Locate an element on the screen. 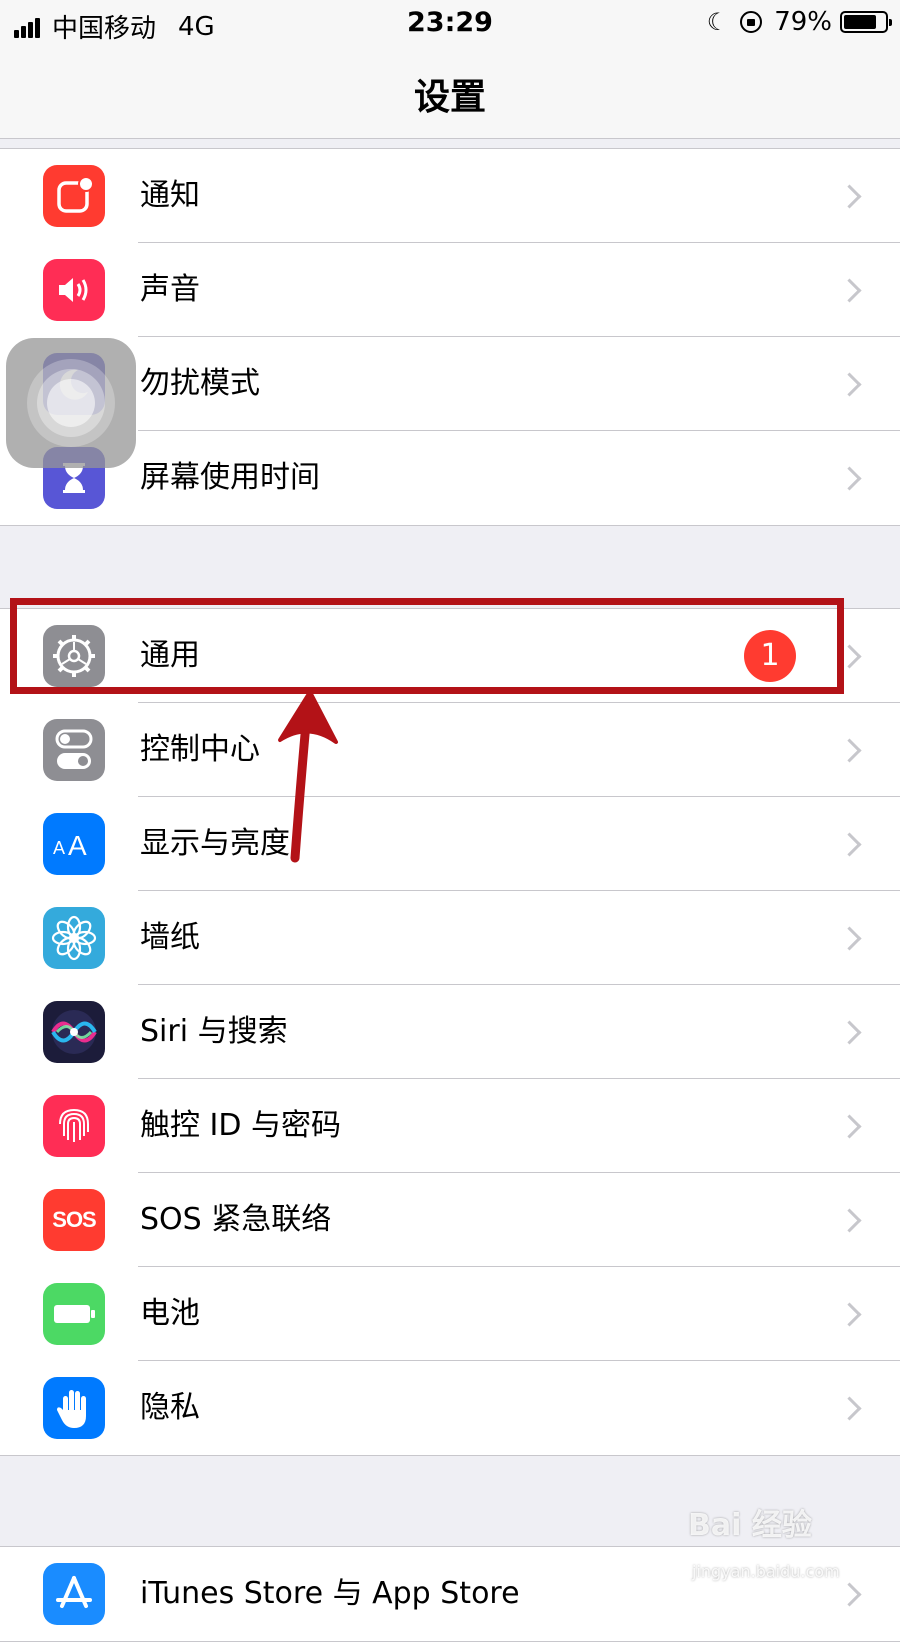  annotation-highlight-box is located at coordinates (427, 646).